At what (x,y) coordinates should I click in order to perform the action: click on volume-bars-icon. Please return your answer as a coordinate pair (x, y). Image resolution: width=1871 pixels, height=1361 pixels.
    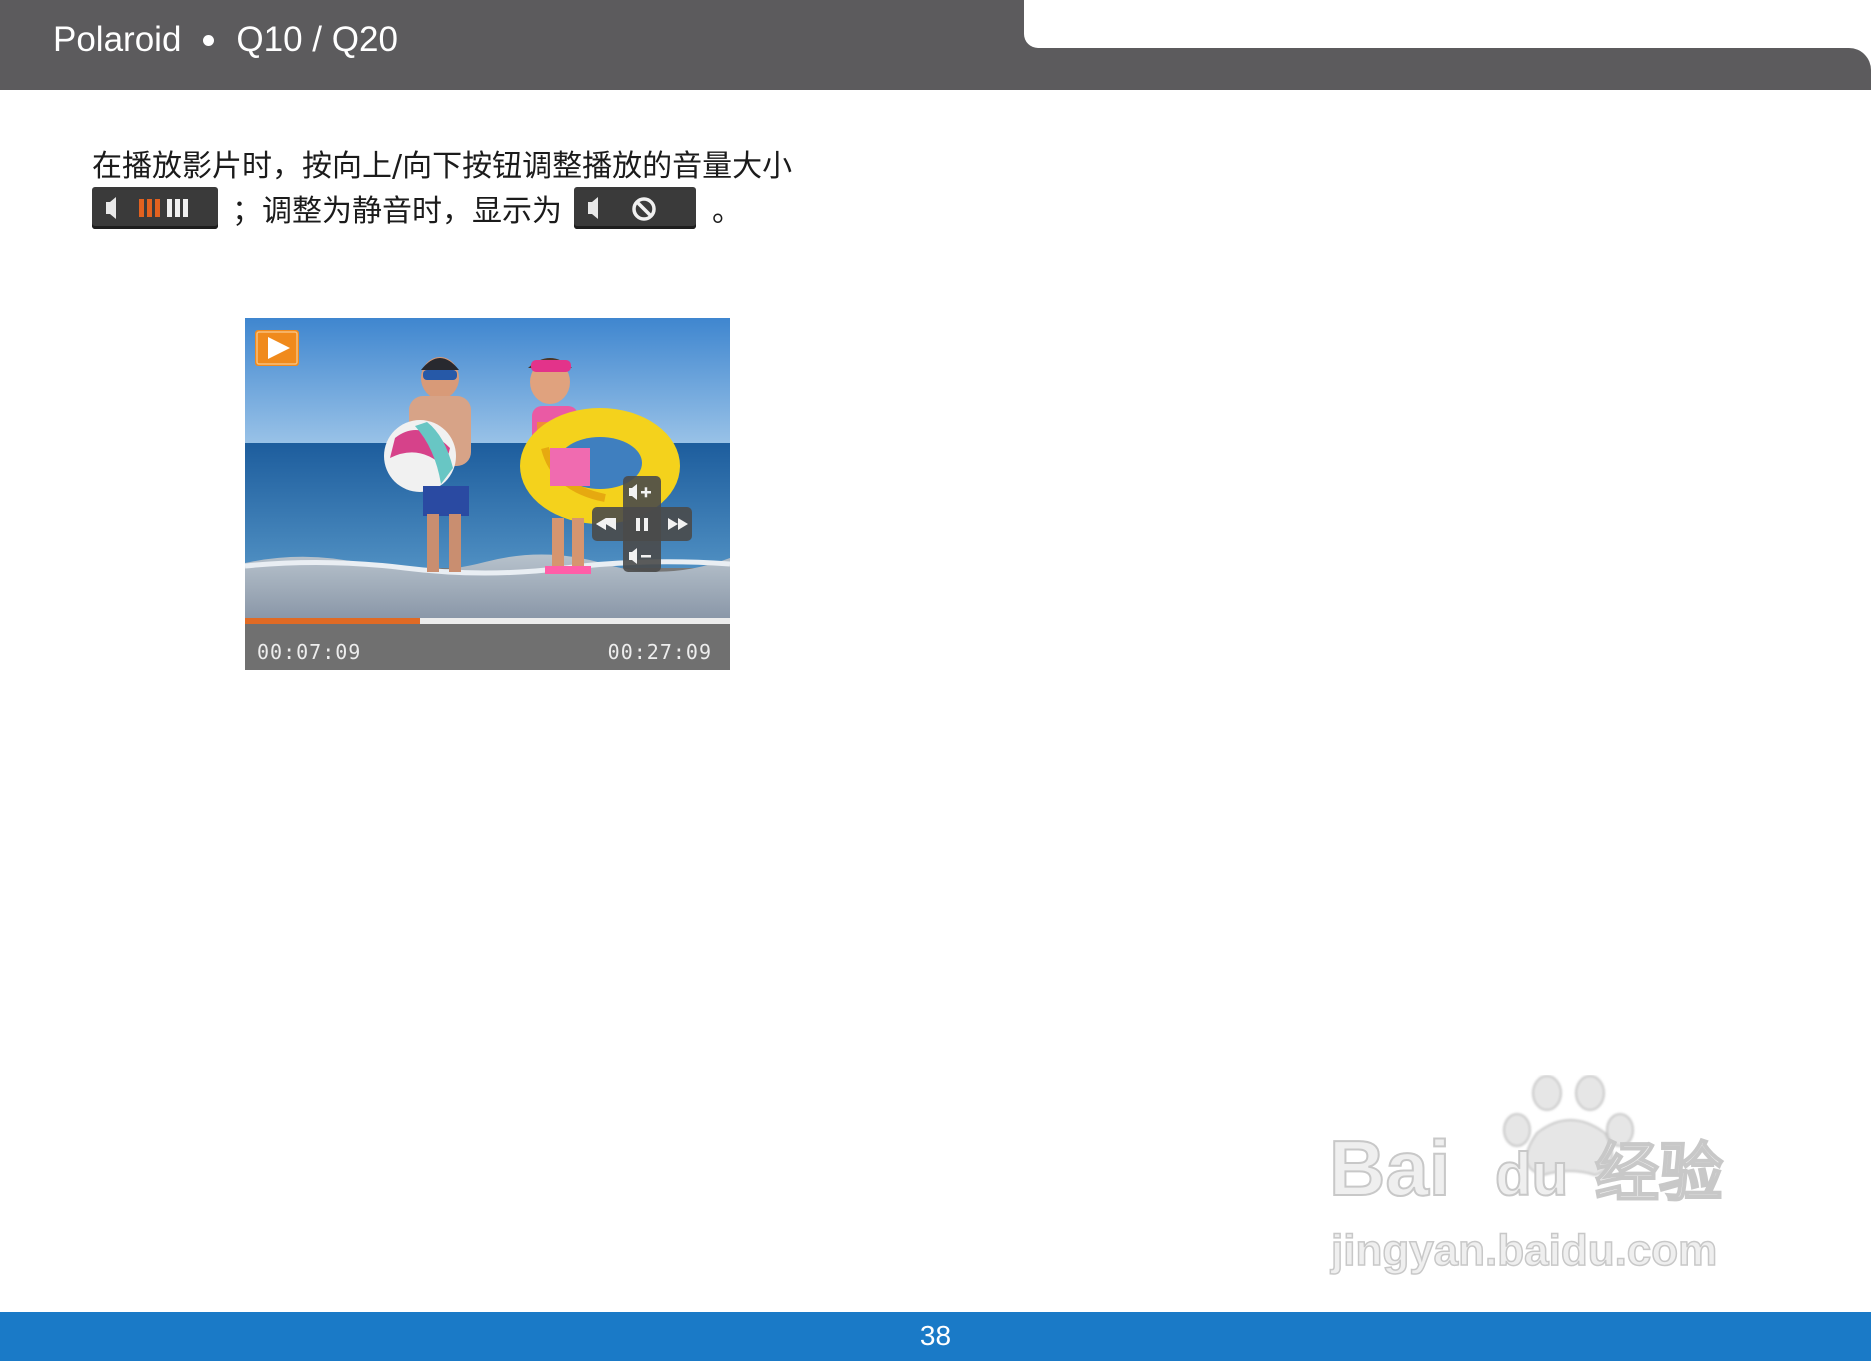
    Looking at the image, I should click on (147, 208).